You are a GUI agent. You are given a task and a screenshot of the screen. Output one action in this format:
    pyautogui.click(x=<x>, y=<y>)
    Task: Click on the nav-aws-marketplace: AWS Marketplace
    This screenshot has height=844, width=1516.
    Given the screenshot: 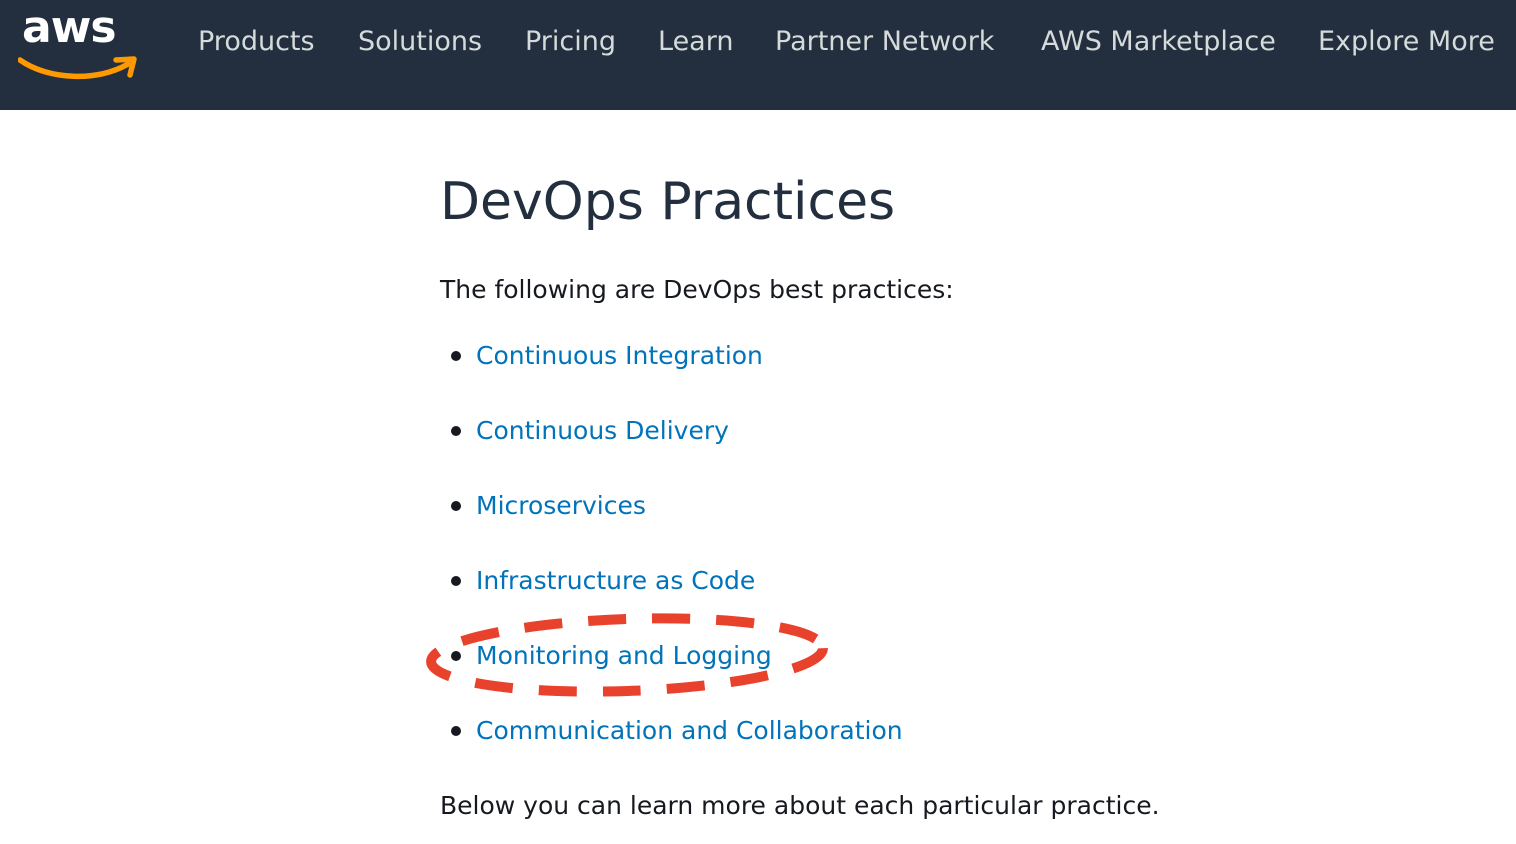 What is the action you would take?
    pyautogui.click(x=1158, y=42)
    